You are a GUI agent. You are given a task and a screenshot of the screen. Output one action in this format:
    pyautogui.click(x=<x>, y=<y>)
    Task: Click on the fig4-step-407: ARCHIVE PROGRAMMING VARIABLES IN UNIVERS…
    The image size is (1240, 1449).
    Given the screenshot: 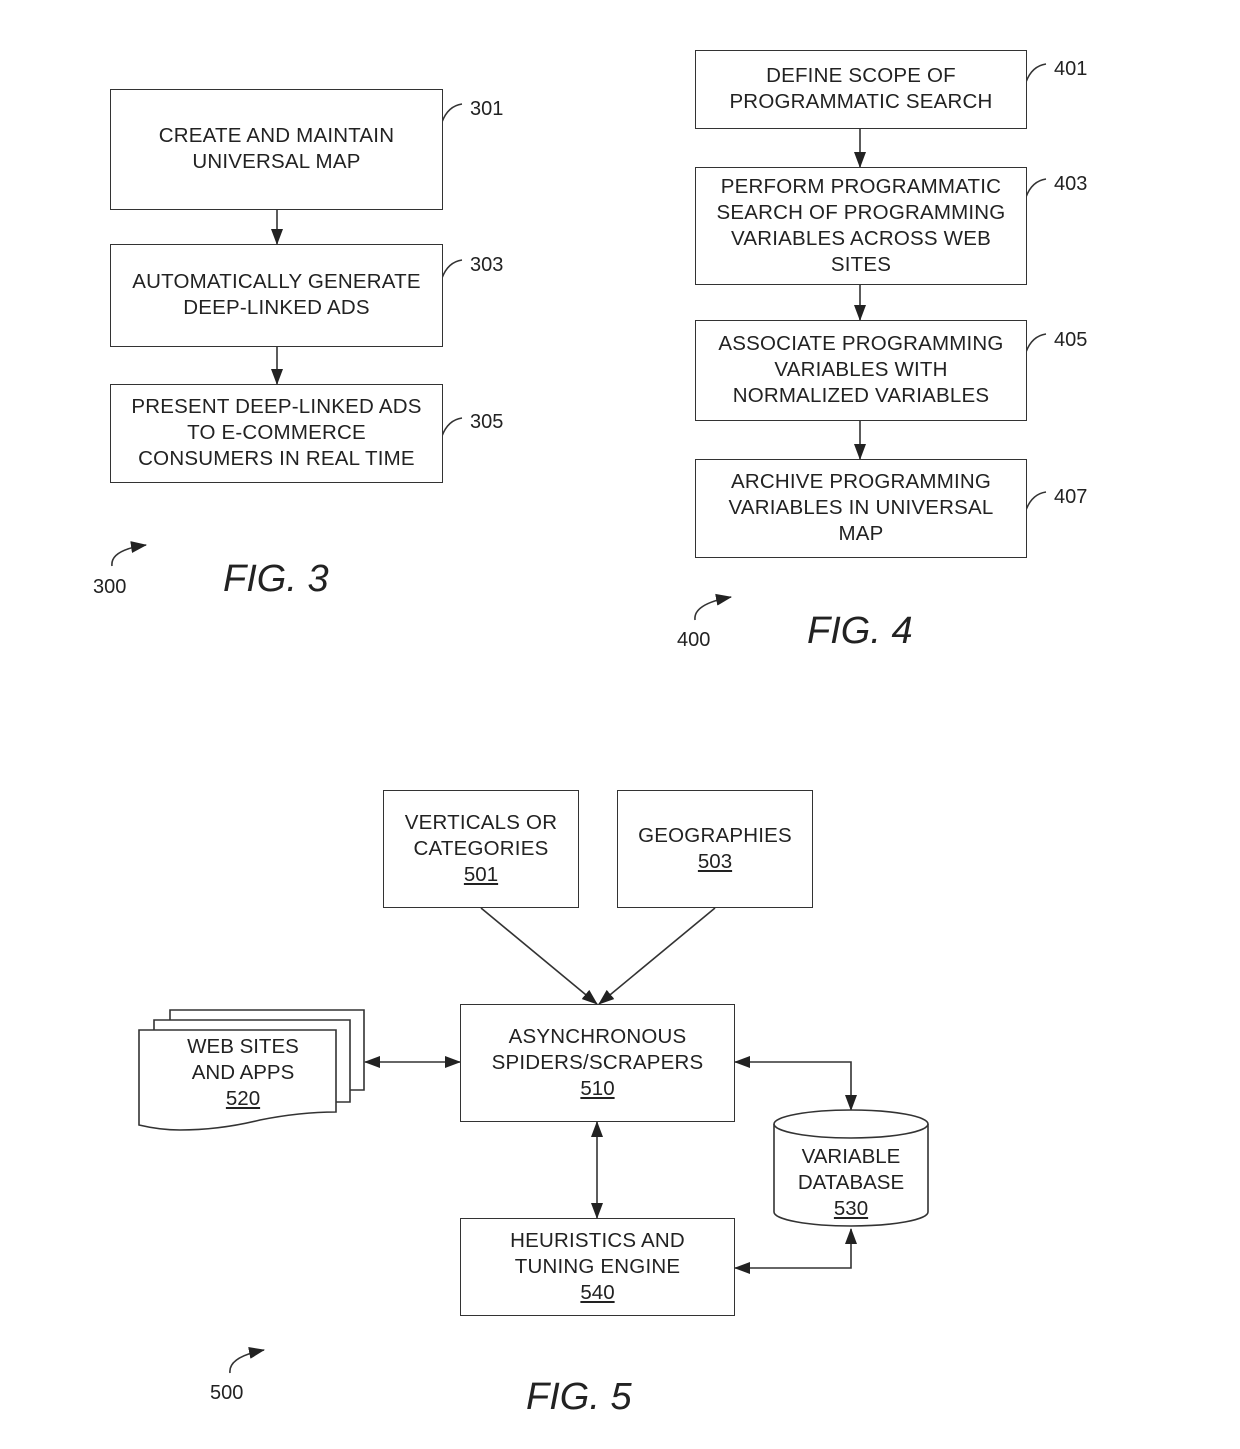 What is the action you would take?
    pyautogui.click(x=861, y=508)
    